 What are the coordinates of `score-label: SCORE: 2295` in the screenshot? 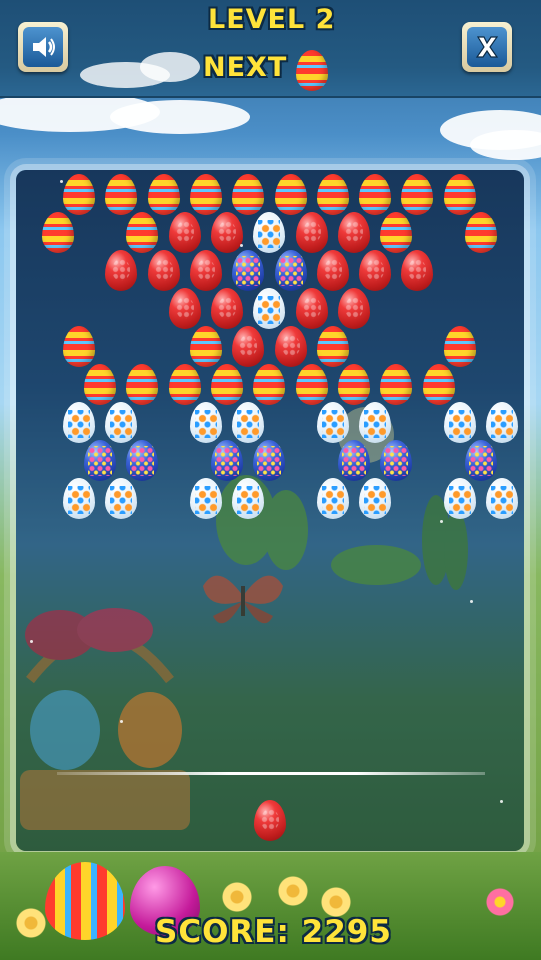 It's located at (273, 932).